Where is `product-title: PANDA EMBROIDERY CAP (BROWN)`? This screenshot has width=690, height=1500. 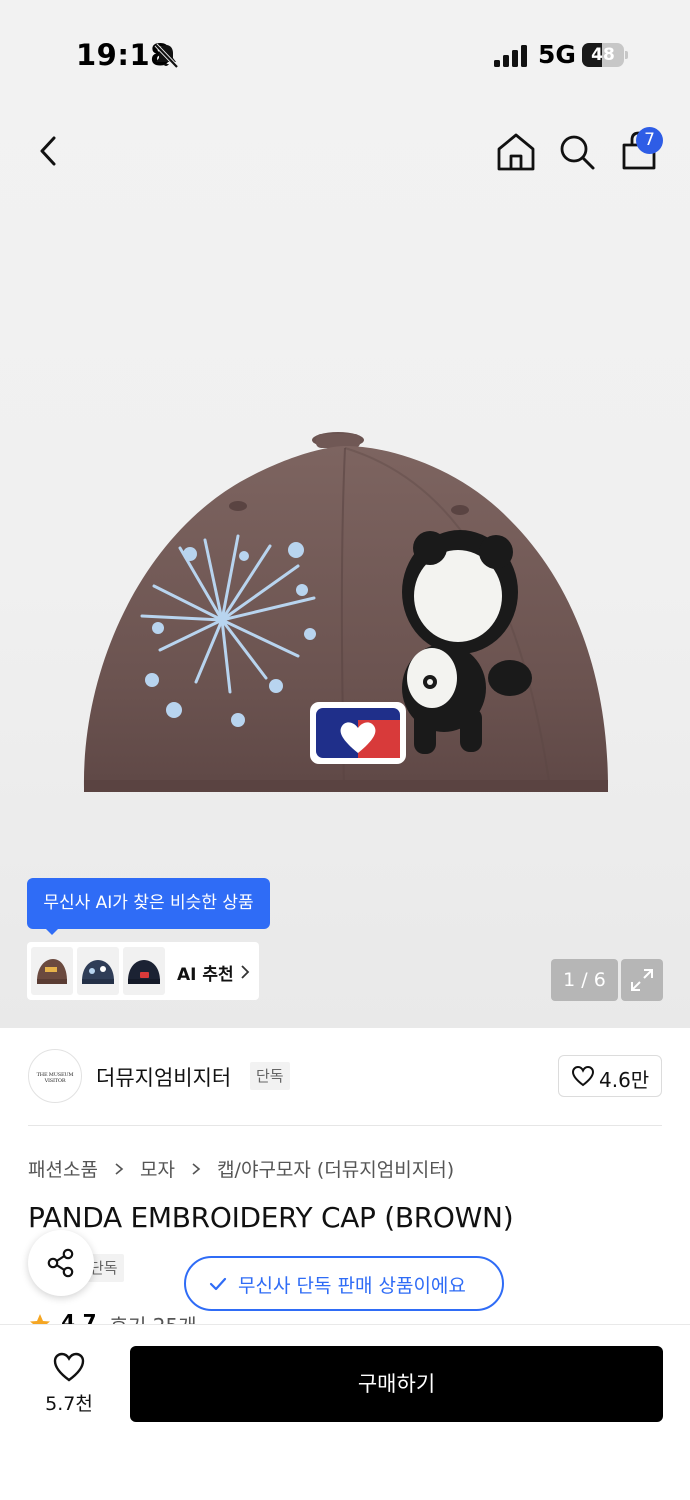 product-title: PANDA EMBROIDERY CAP (BROWN) is located at coordinates (271, 1217).